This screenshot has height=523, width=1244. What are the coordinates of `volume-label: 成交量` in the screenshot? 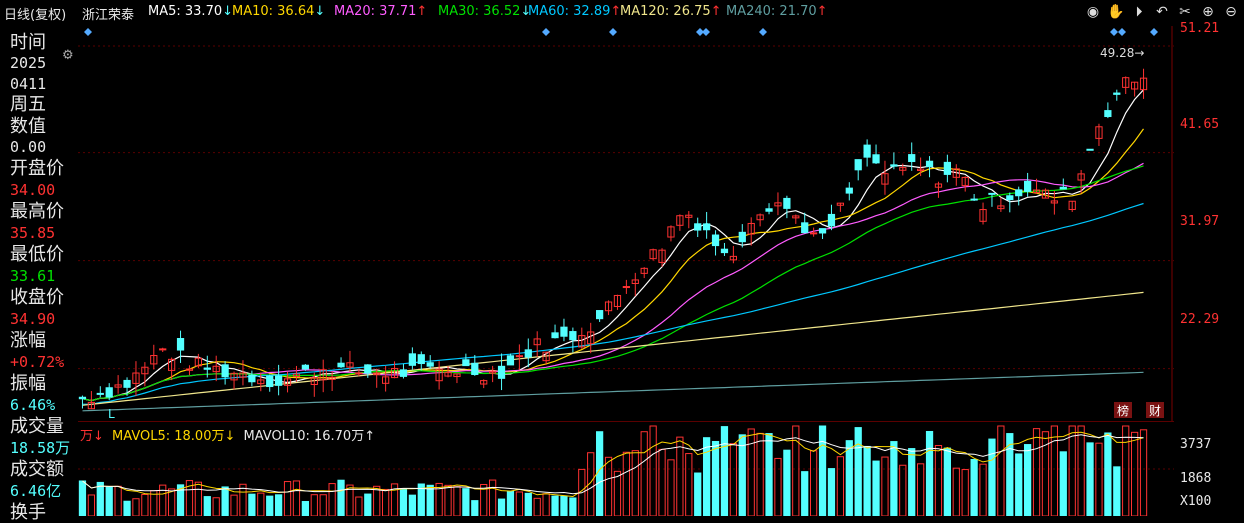 It's located at (37, 426).